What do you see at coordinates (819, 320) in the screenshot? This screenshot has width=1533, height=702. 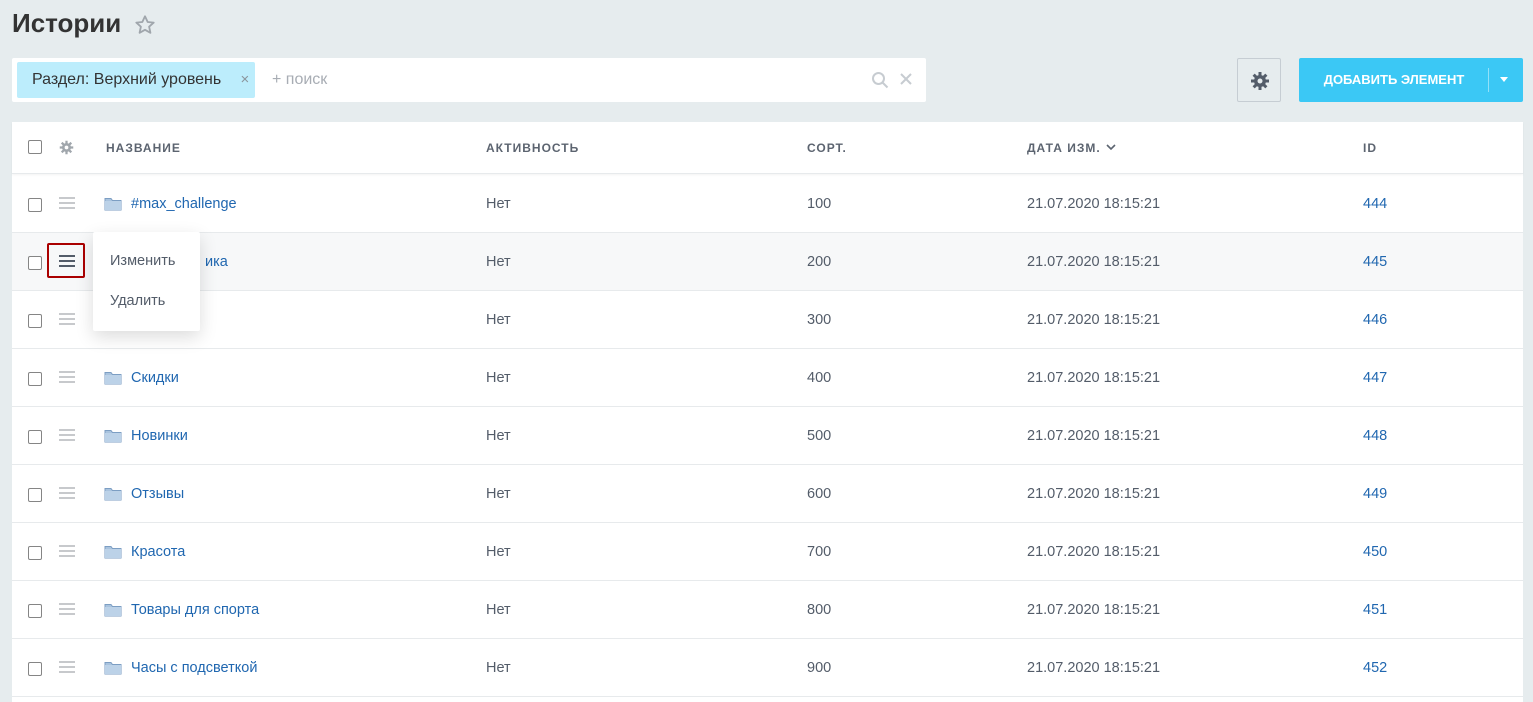 I see `row-sort: 300` at bounding box center [819, 320].